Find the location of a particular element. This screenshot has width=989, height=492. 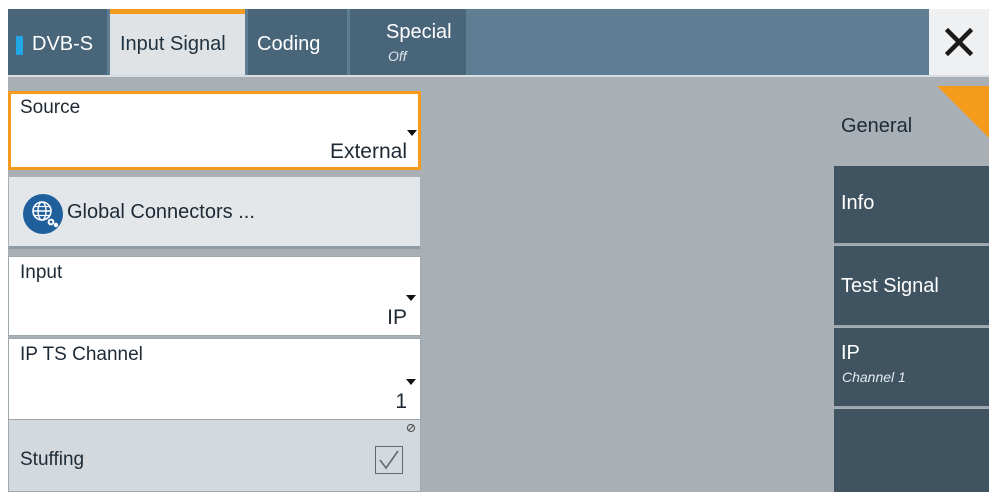

stuffing-checkbox is located at coordinates (389, 460).